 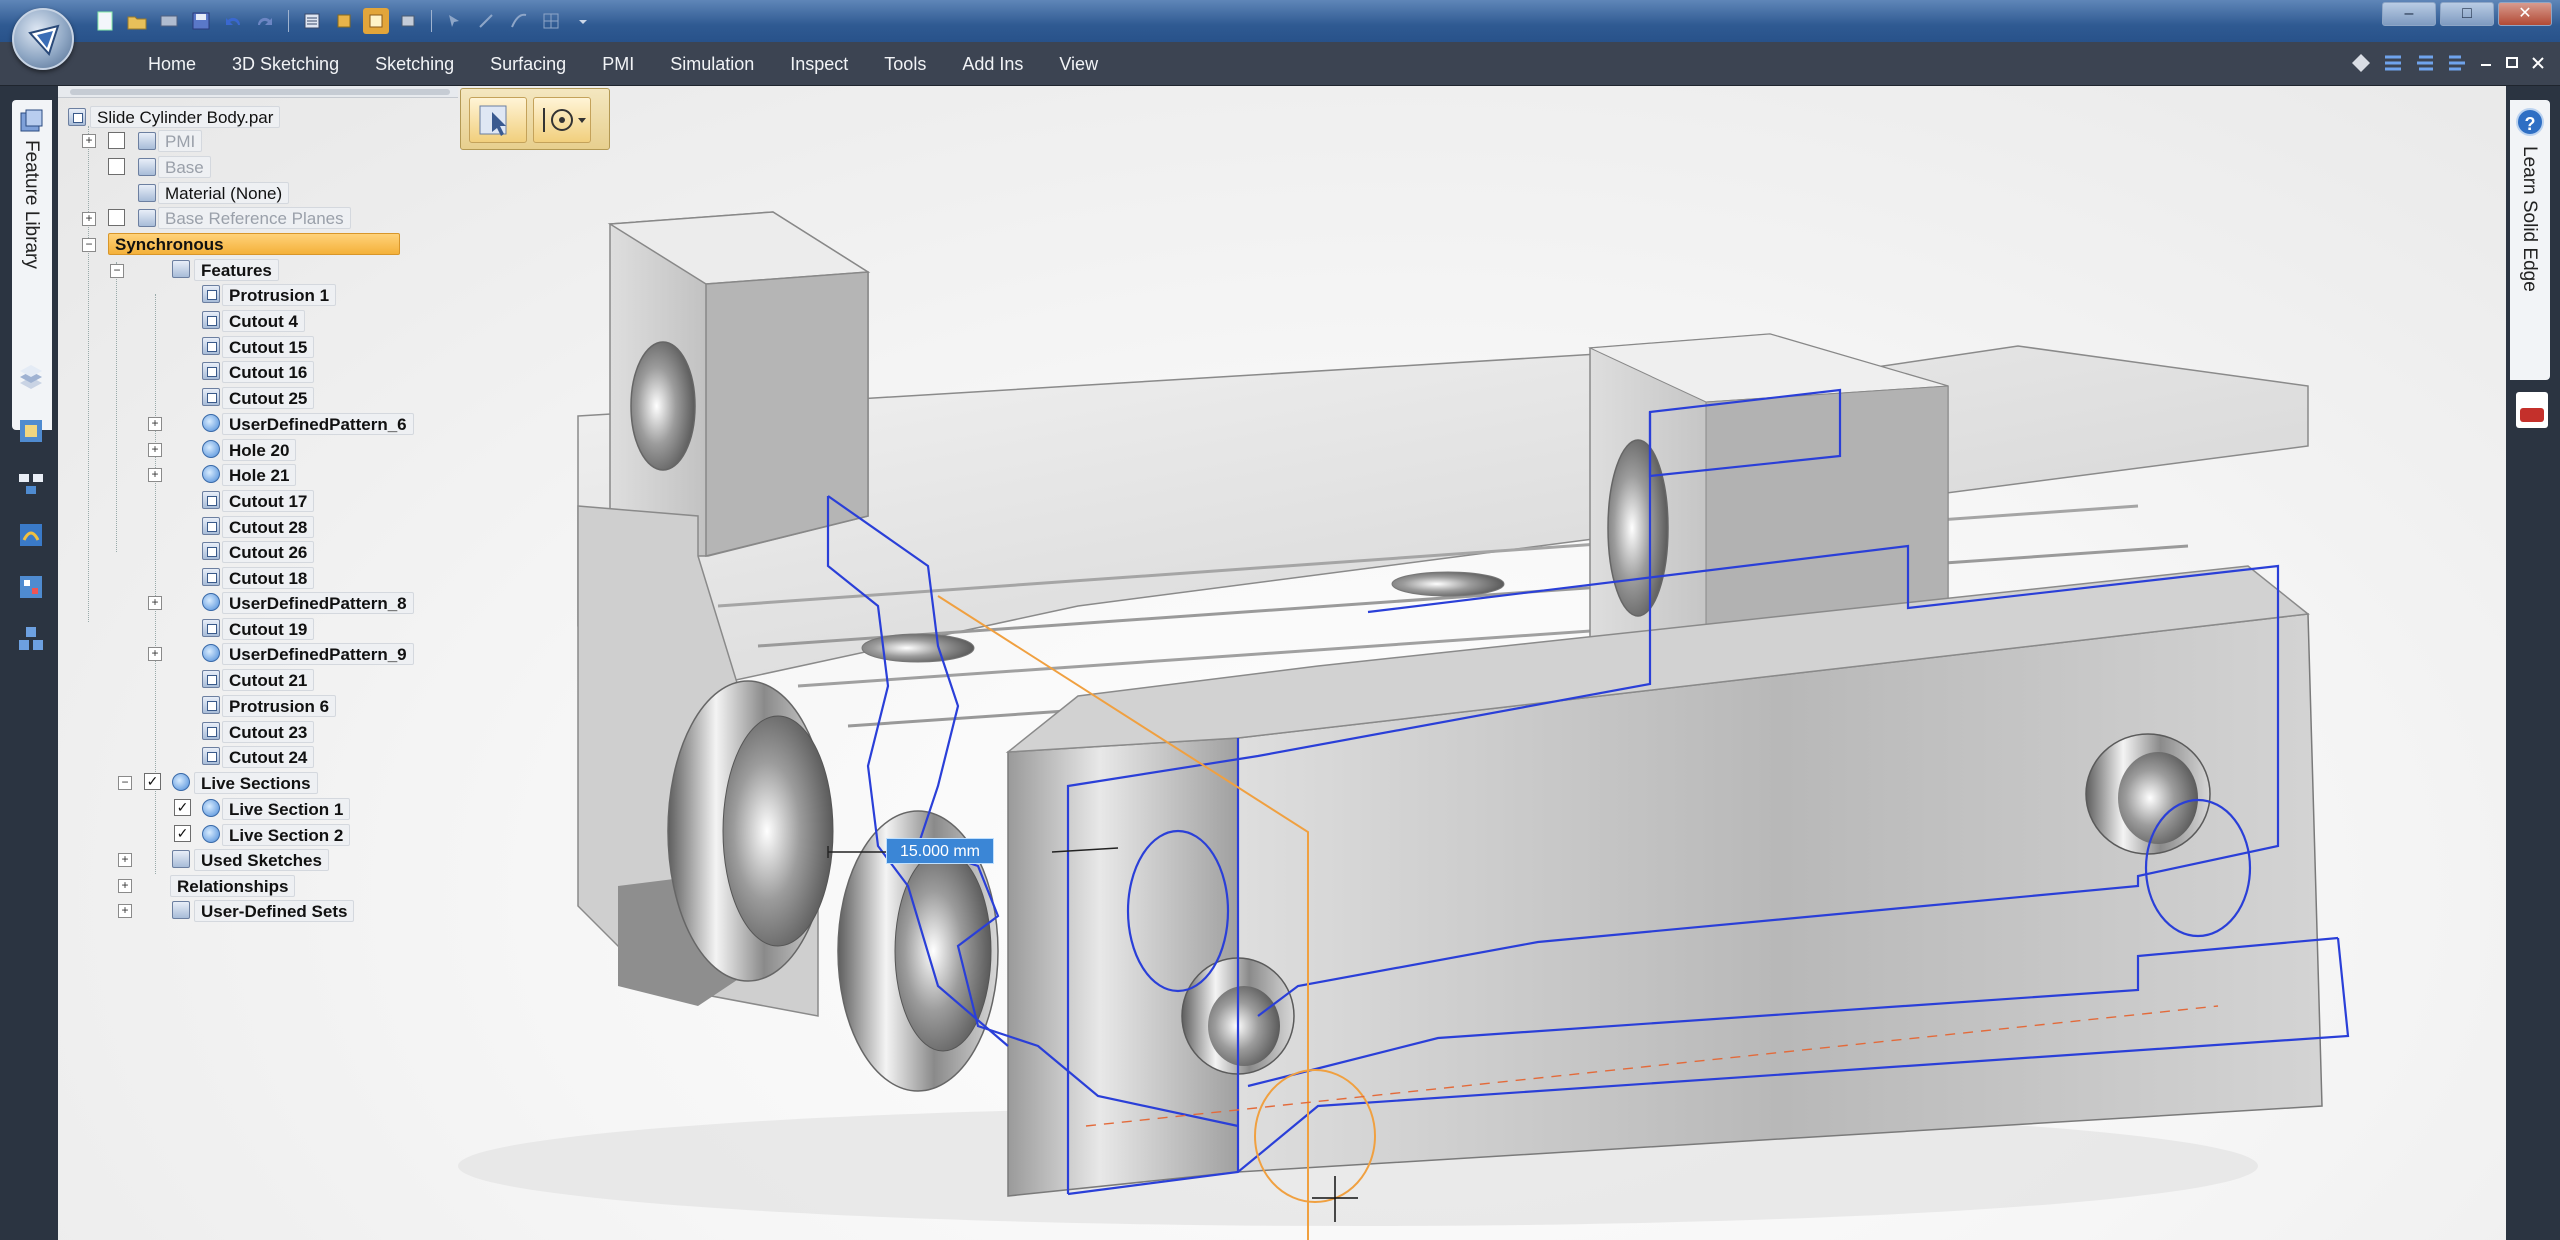 I want to click on live-section-1-checkbox: ✓, so click(x=182, y=807).